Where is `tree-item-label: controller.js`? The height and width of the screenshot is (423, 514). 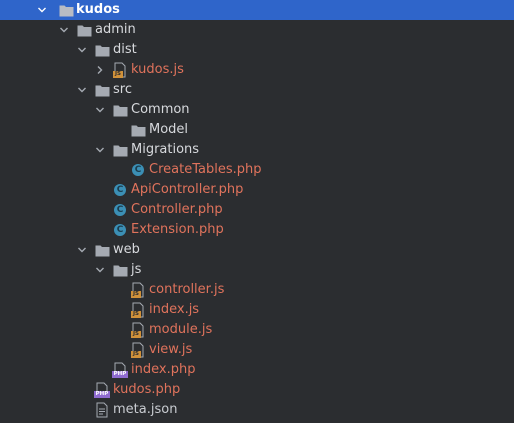
tree-item-label: controller.js is located at coordinates (187, 289).